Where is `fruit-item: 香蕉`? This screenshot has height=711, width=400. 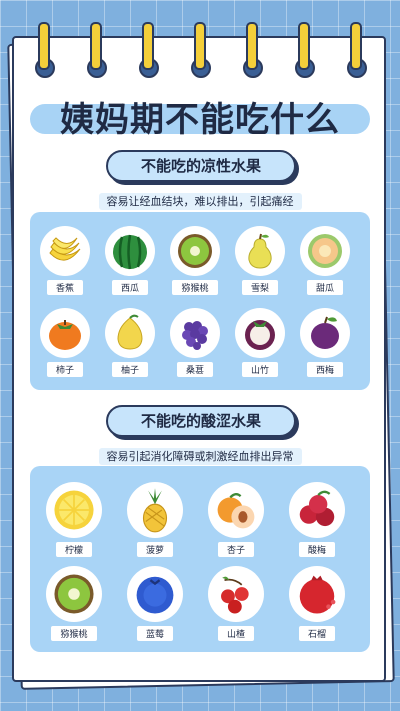
fruit-item: 香蕉 is located at coordinates (65, 260).